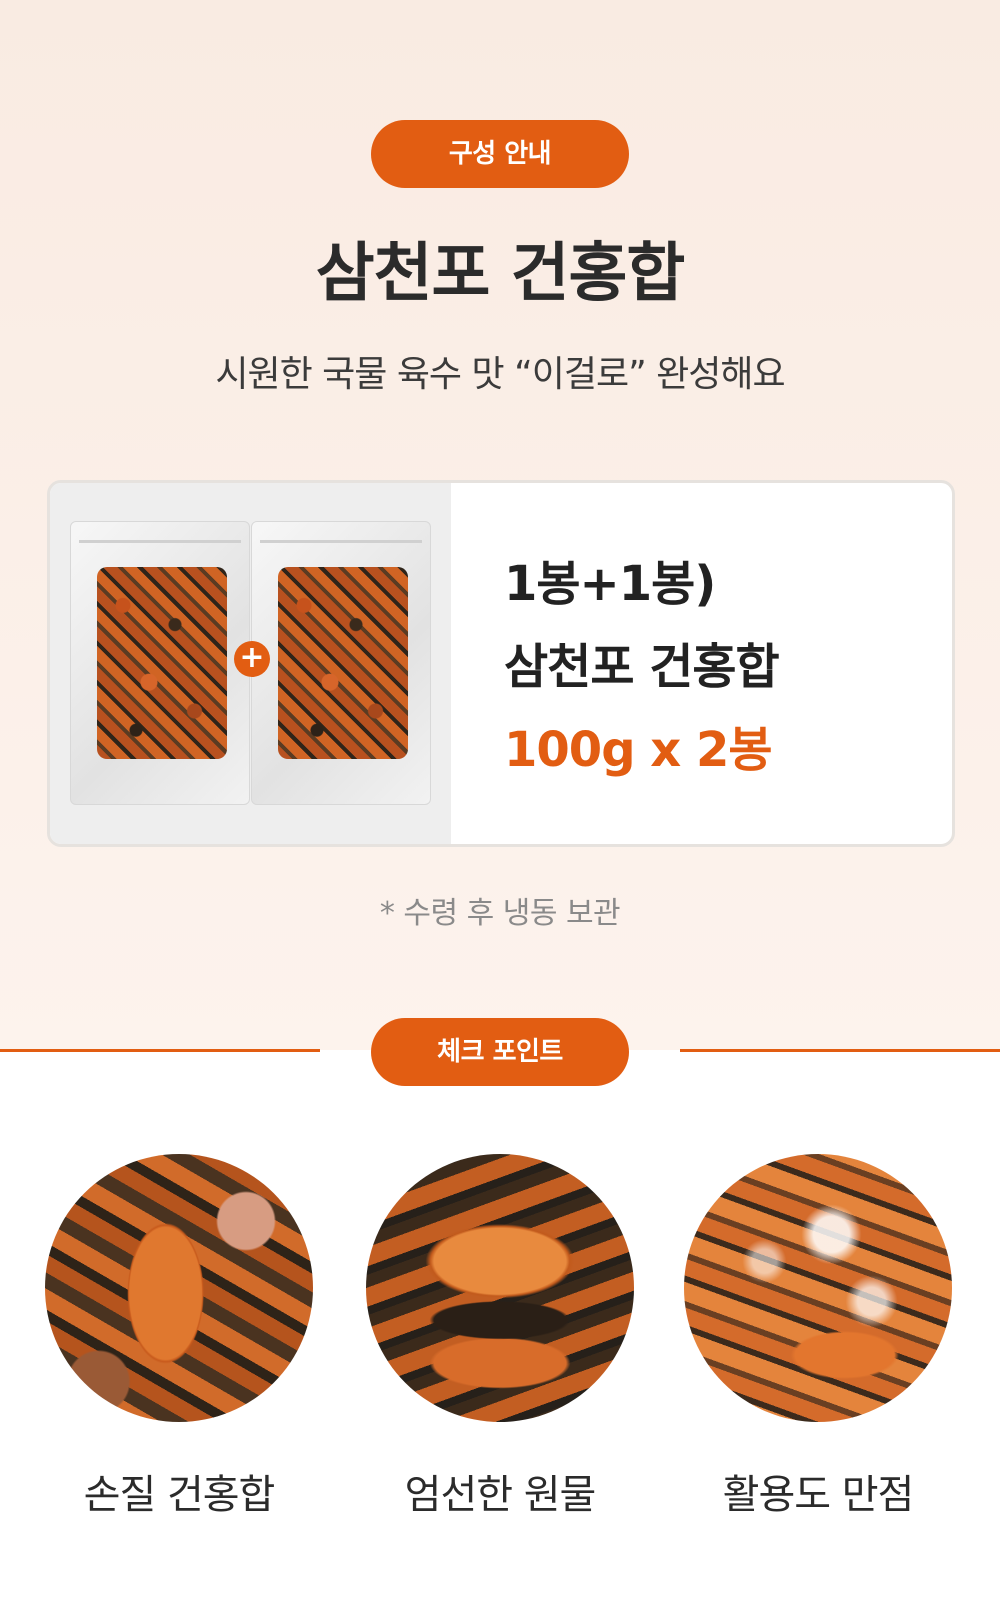  I want to click on subtitle-quote: “이걸로”, so click(580, 374).